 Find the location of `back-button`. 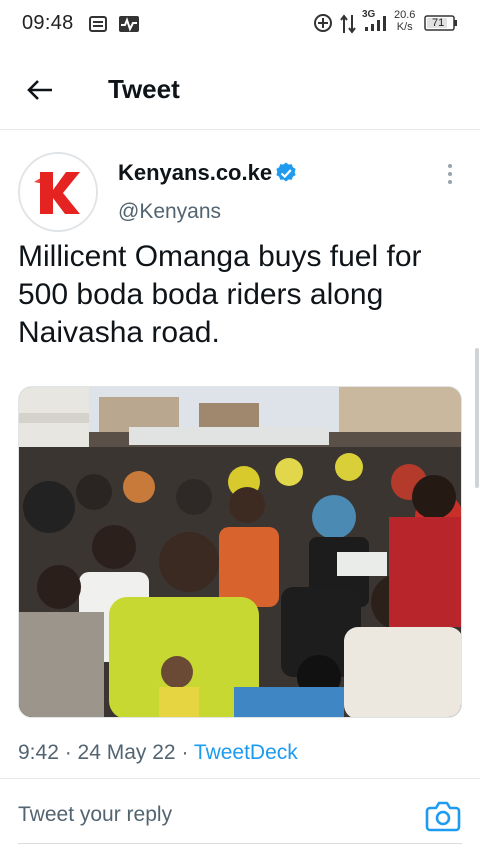

back-button is located at coordinates (40, 90).